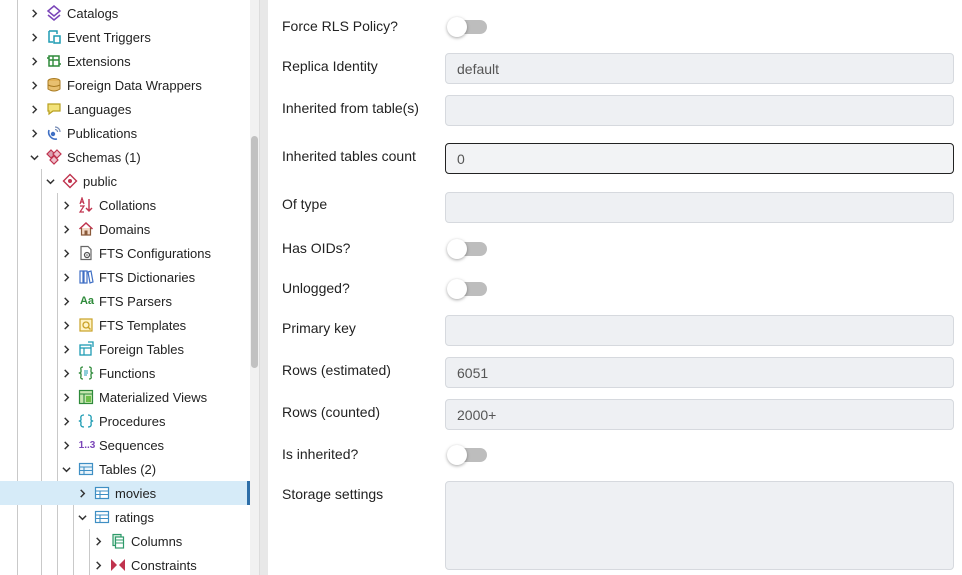 The image size is (962, 575). I want to click on tree-item-publications: Publications, so click(125, 133).